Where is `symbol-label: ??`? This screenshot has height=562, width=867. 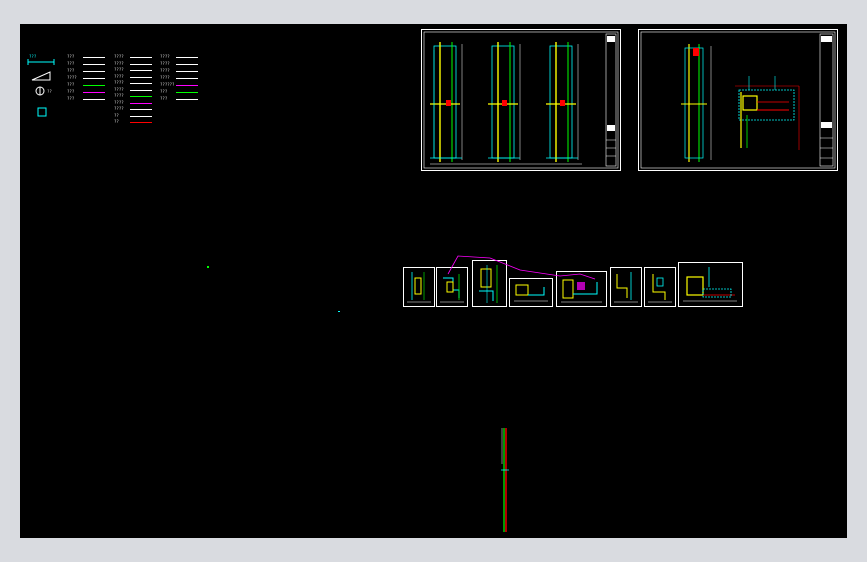
symbol-label: ?? is located at coordinates (49, 91).